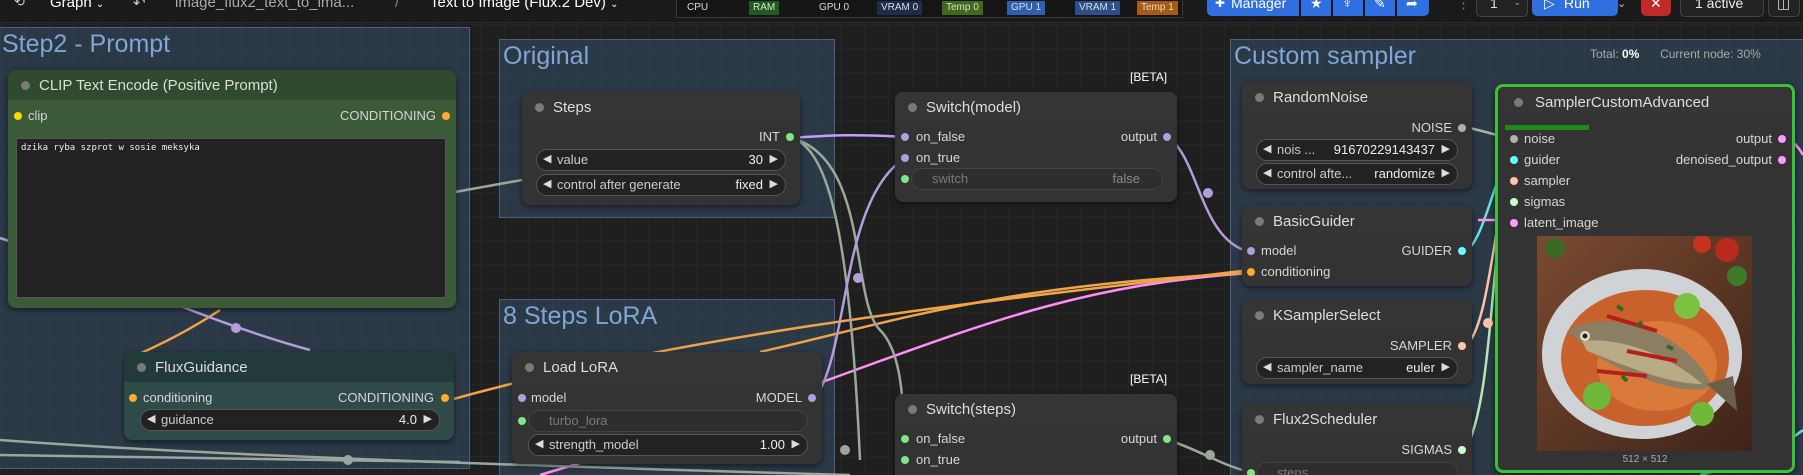 The image size is (1803, 475). Describe the element at coordinates (1462, 128) in the screenshot. I see `output-slot-noise` at that location.